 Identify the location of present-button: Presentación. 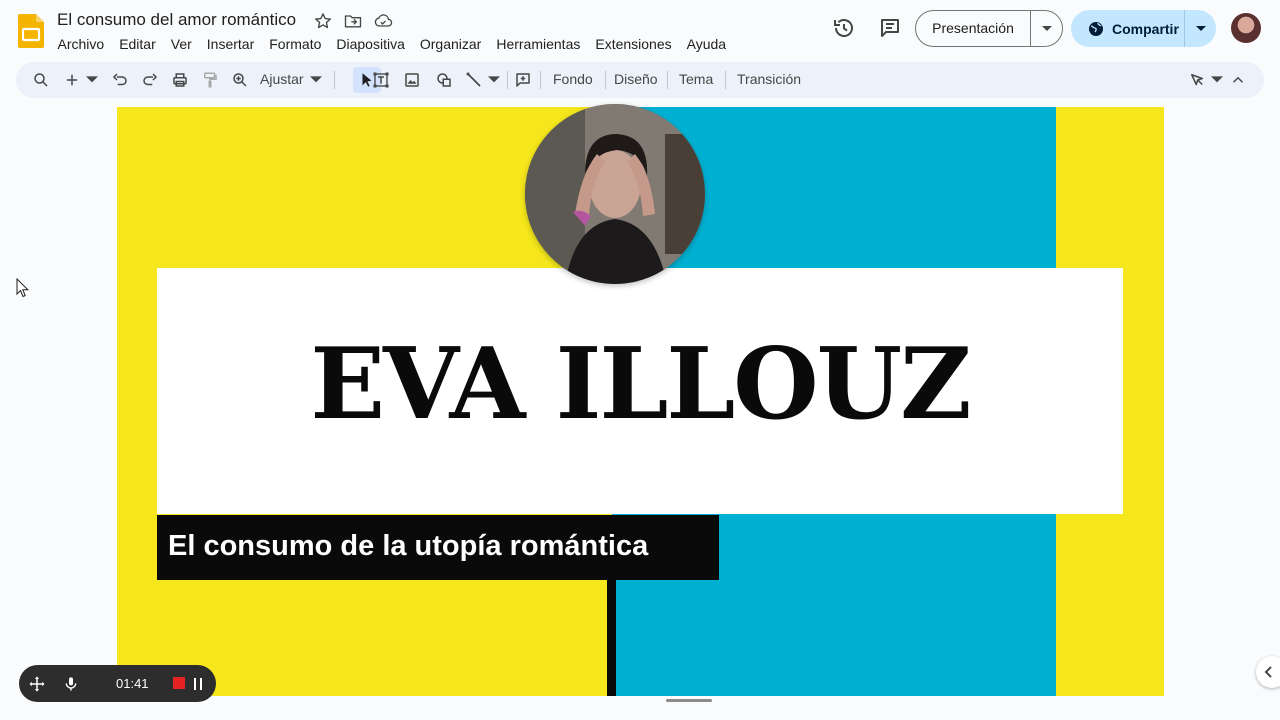
(989, 28).